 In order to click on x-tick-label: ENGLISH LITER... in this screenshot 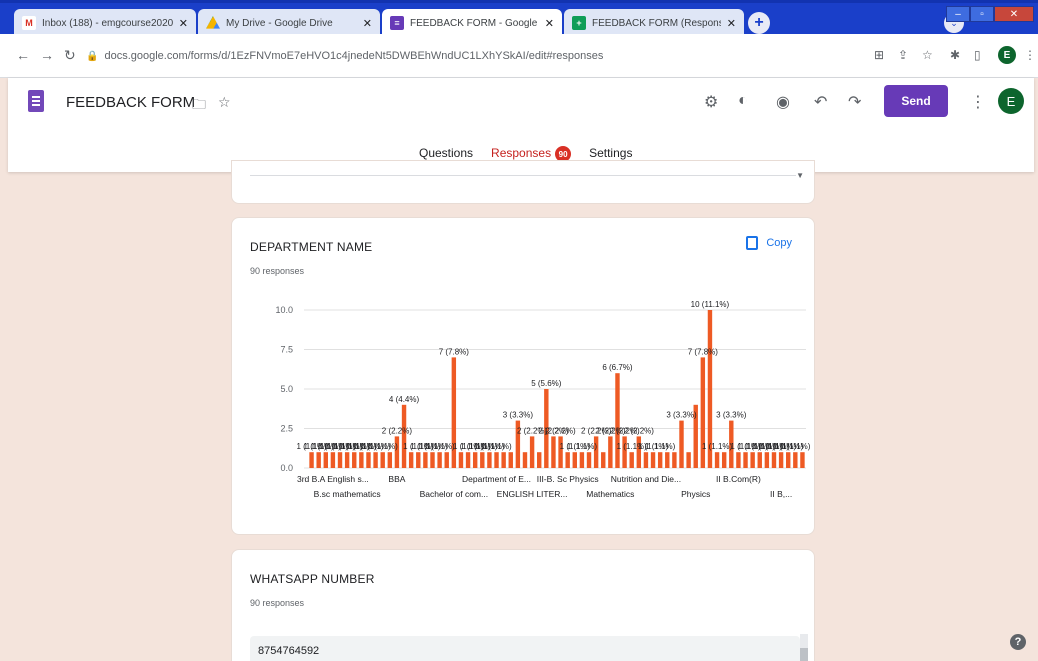, I will do `click(532, 494)`.